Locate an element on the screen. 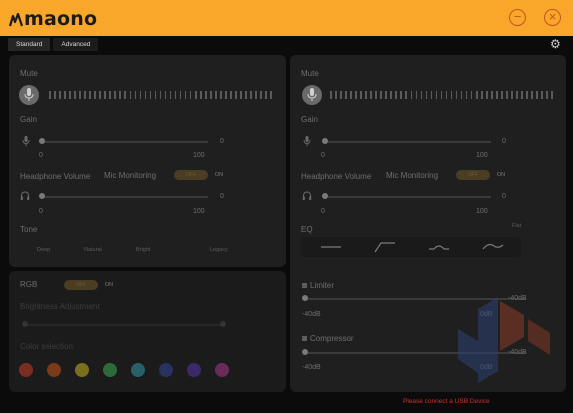 The width and height of the screenshot is (573, 413). mute-button-right is located at coordinates (312, 95).